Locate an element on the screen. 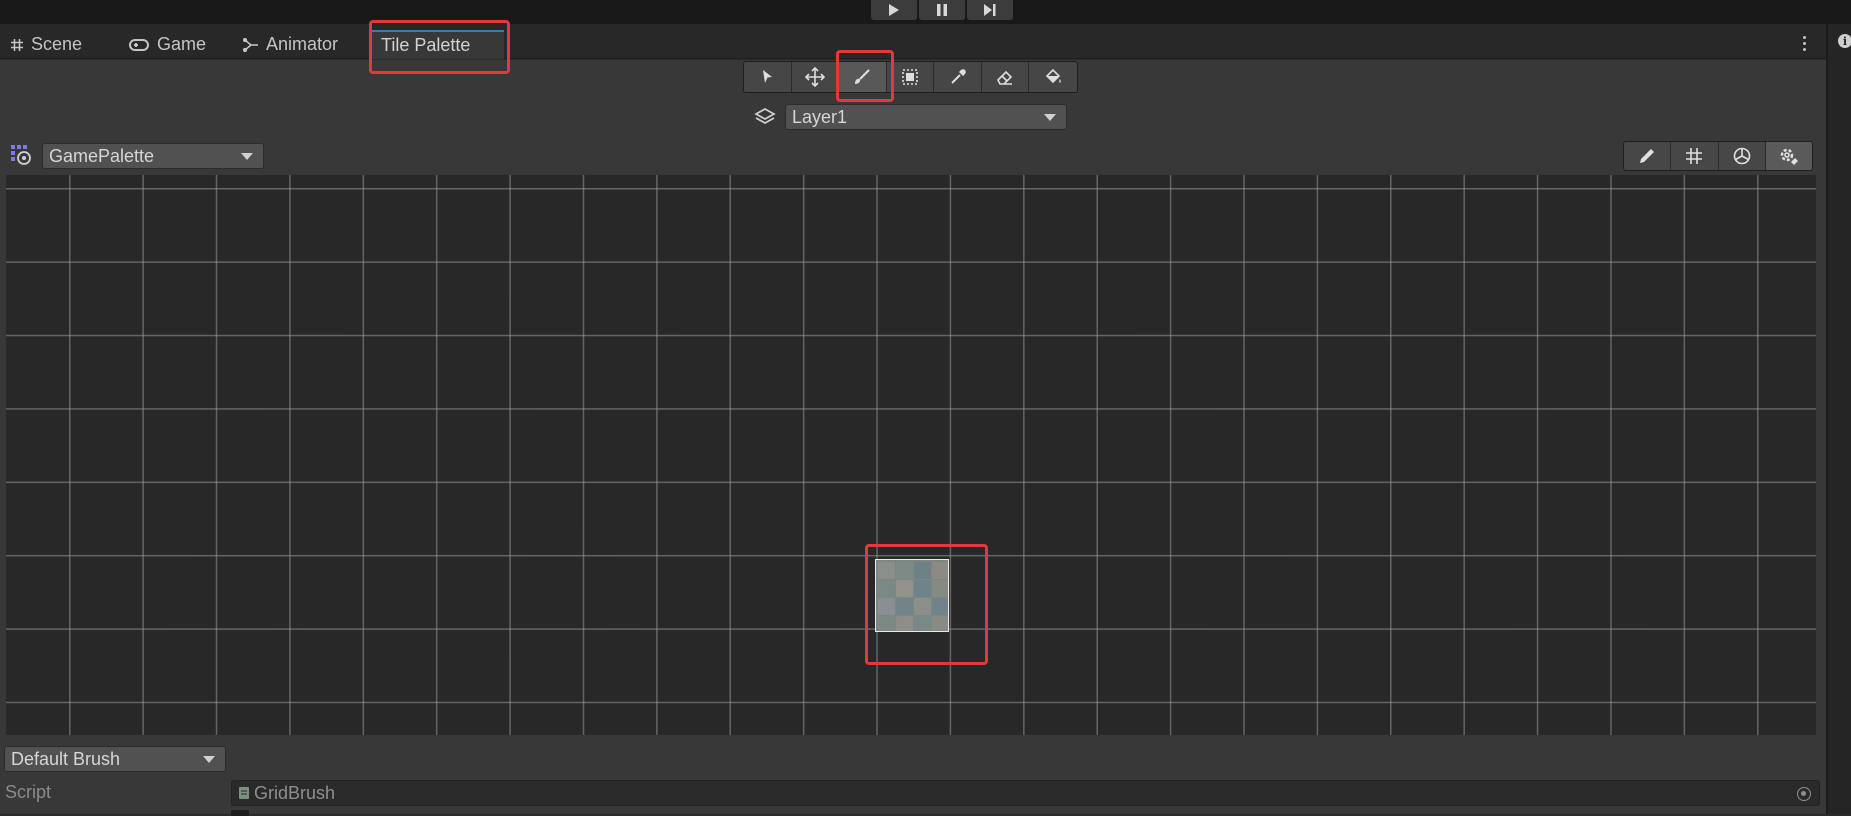 The height and width of the screenshot is (816, 1851). box-fill-tool-button is located at coordinates (911, 77).